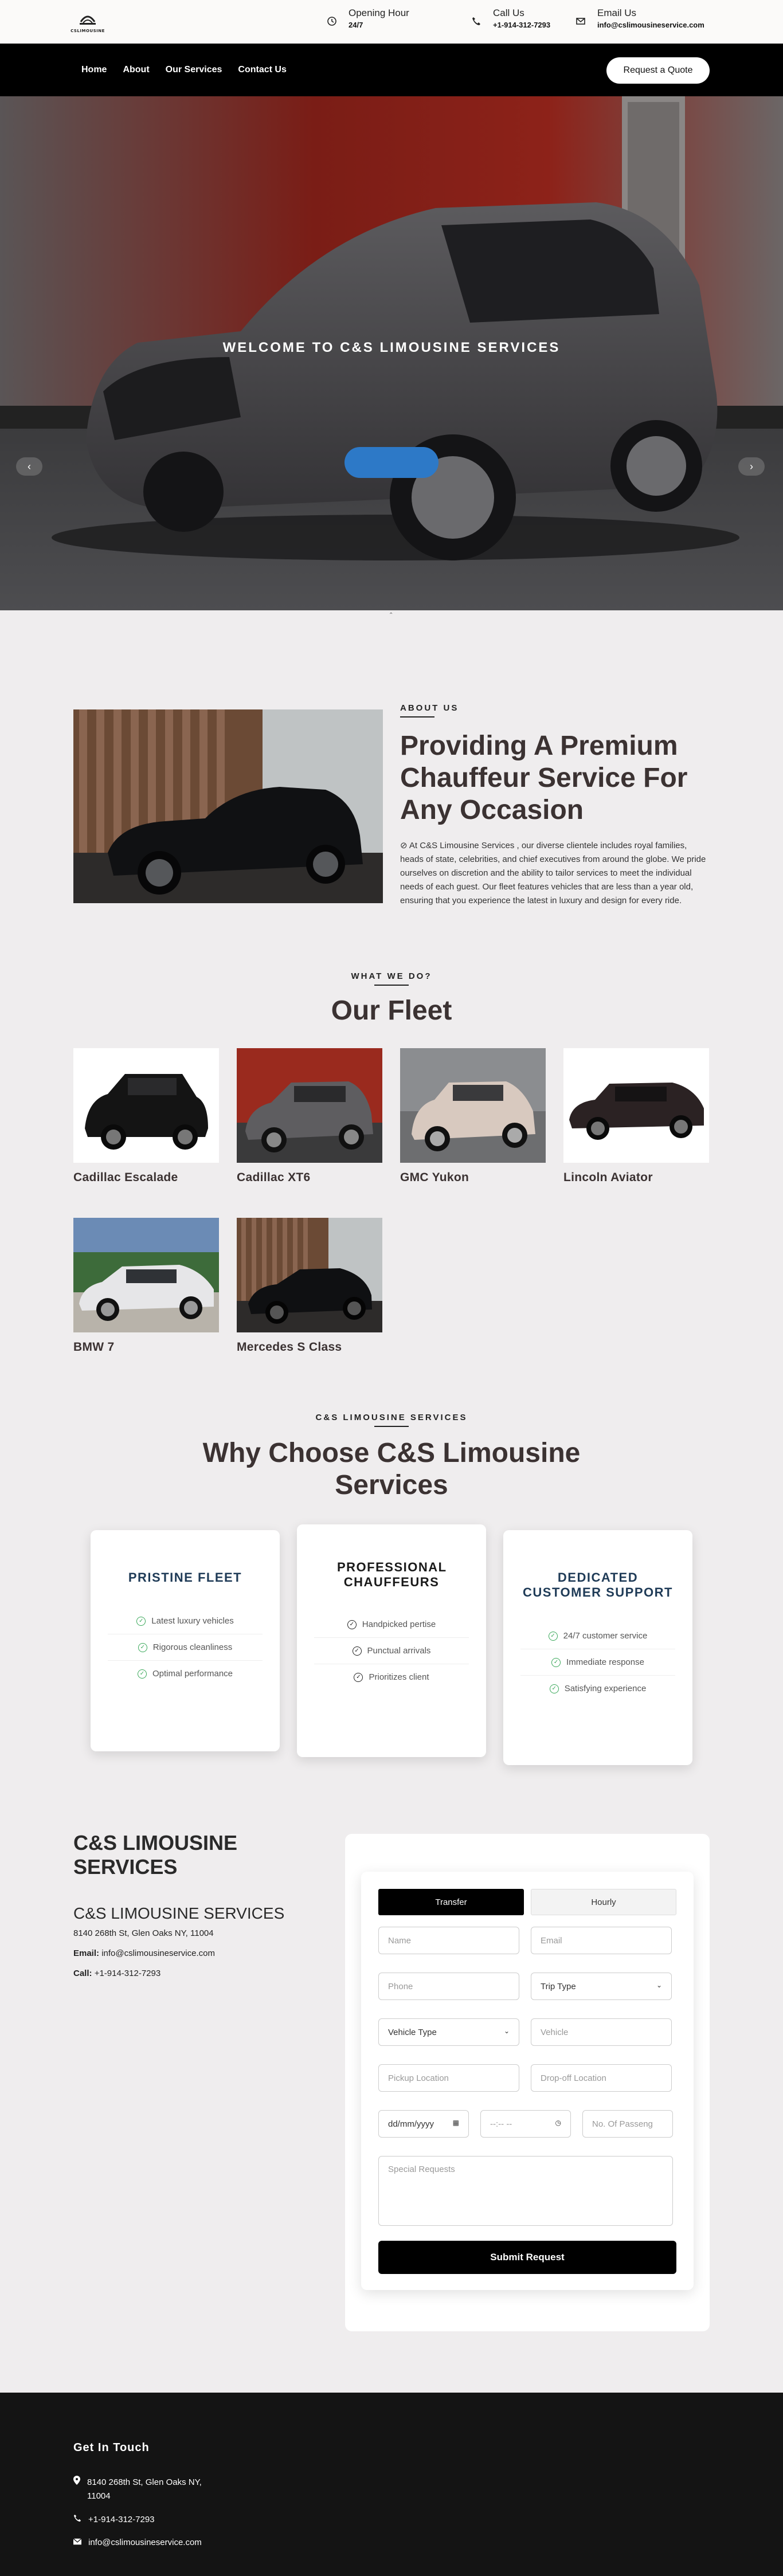 This screenshot has width=783, height=2576. What do you see at coordinates (391, 347) in the screenshot?
I see `hero-title: WELCOME TO C&S LIMOUSINE SERVICES` at bounding box center [391, 347].